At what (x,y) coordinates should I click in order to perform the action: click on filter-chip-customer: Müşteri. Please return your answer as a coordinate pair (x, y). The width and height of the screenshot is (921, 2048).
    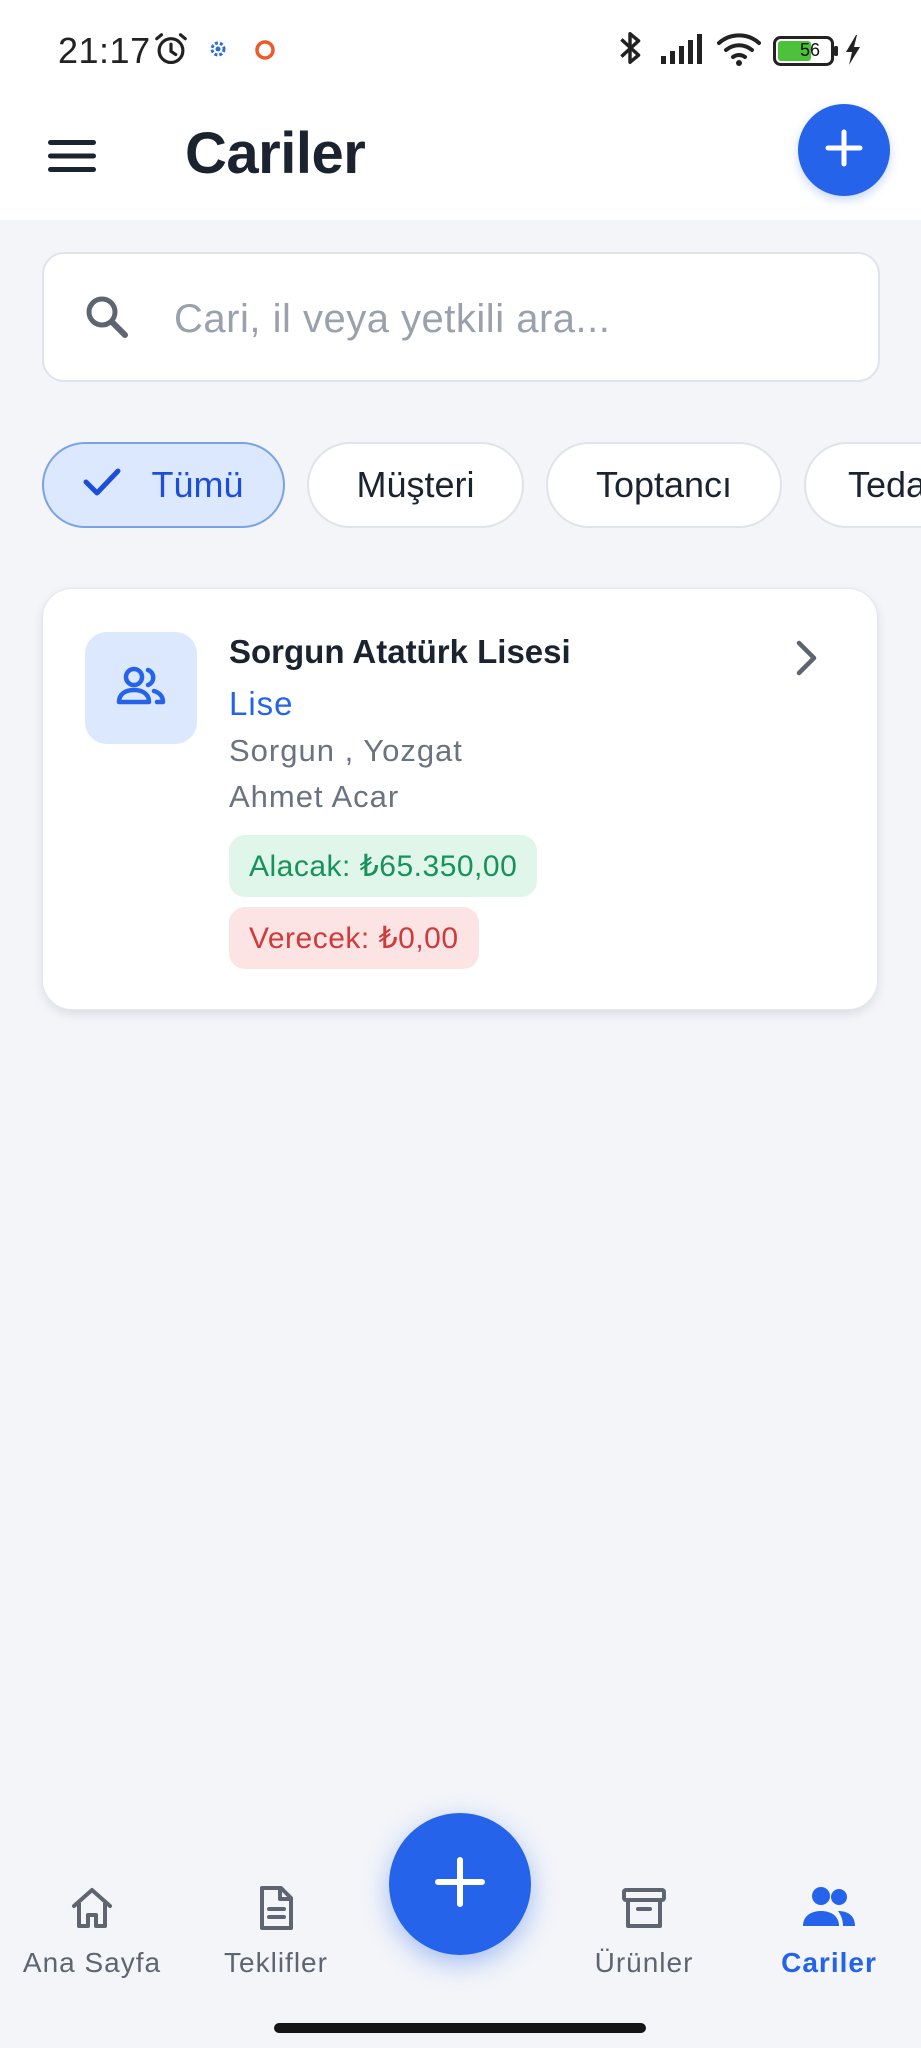
    Looking at the image, I should click on (415, 485).